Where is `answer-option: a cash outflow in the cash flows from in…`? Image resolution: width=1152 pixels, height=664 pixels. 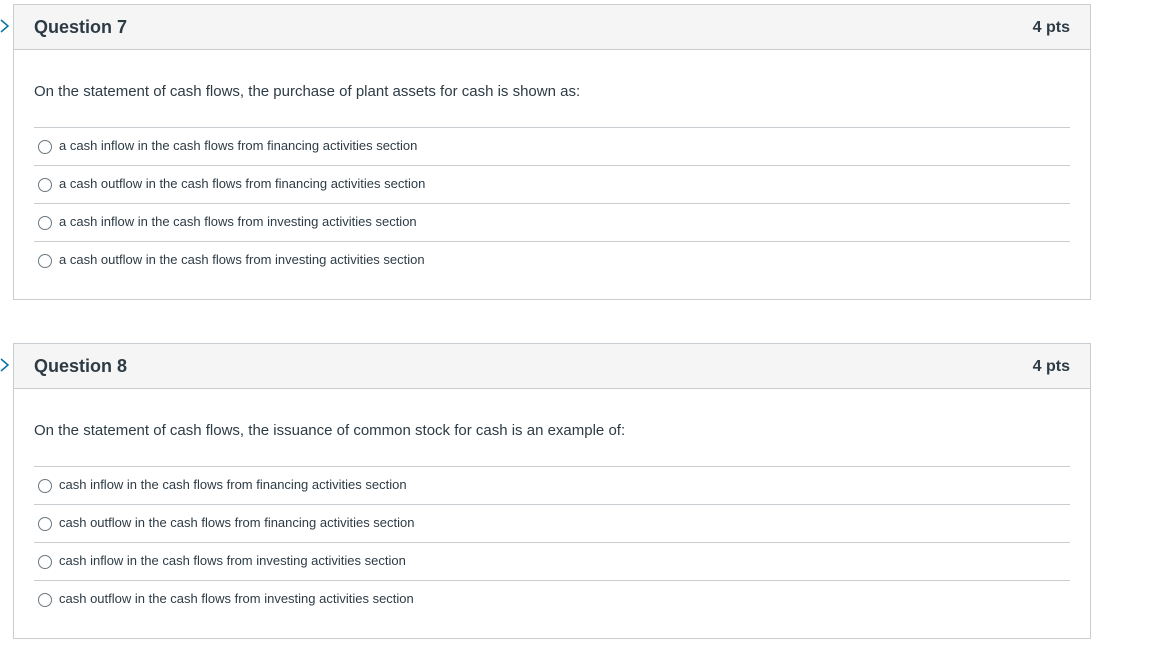 answer-option: a cash outflow in the cash flows from in… is located at coordinates (552, 260).